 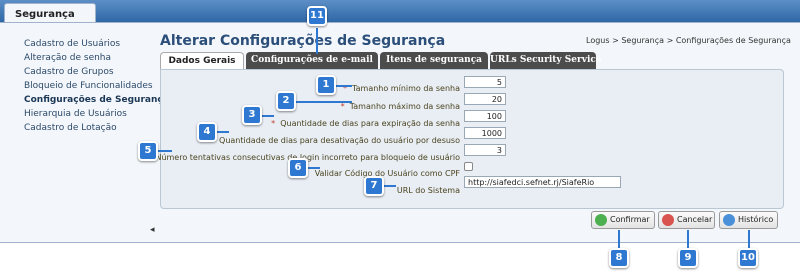 I want to click on check-icon, so click(x=601, y=220).